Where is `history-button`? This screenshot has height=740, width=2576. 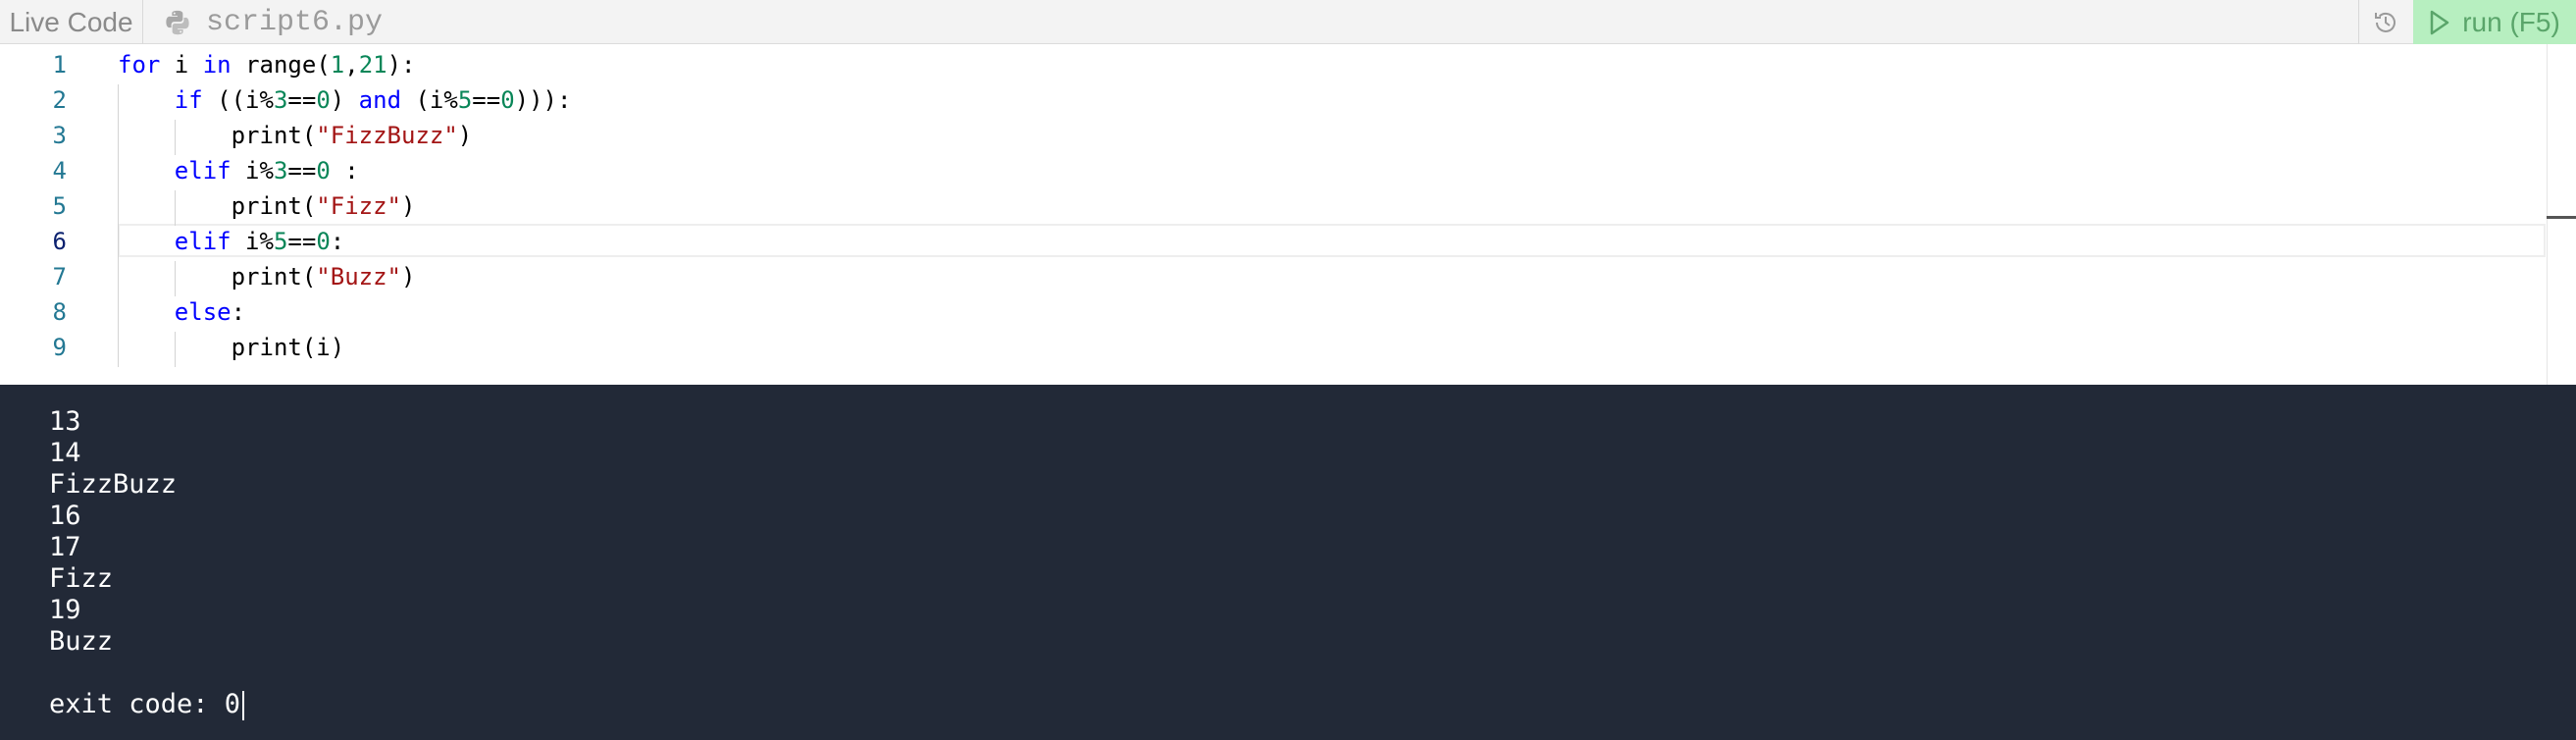
history-button is located at coordinates (2384, 22).